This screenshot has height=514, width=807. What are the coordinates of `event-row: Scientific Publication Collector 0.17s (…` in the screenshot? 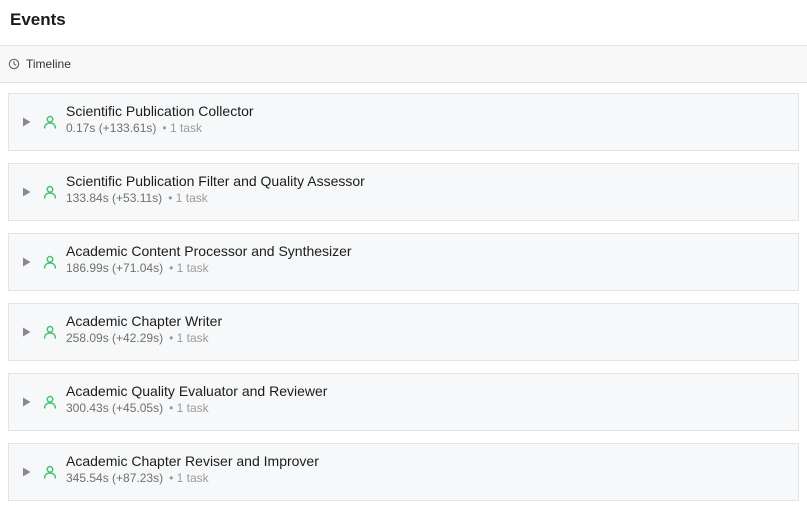 It's located at (403, 122).